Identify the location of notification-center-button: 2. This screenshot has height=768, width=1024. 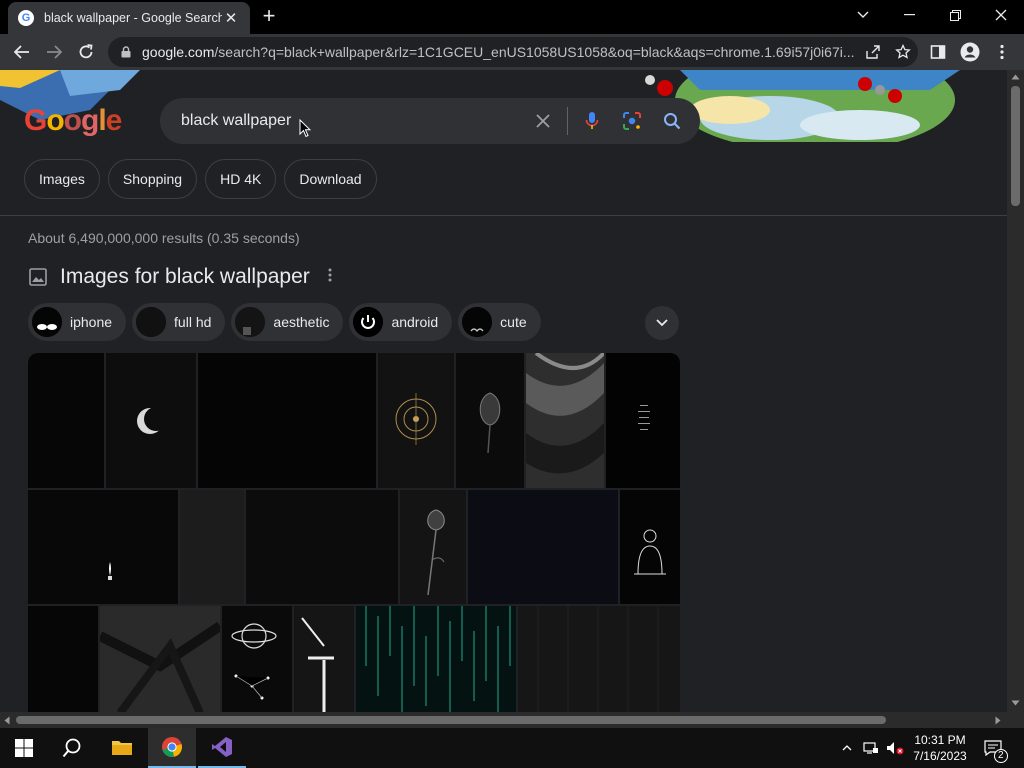
(993, 748).